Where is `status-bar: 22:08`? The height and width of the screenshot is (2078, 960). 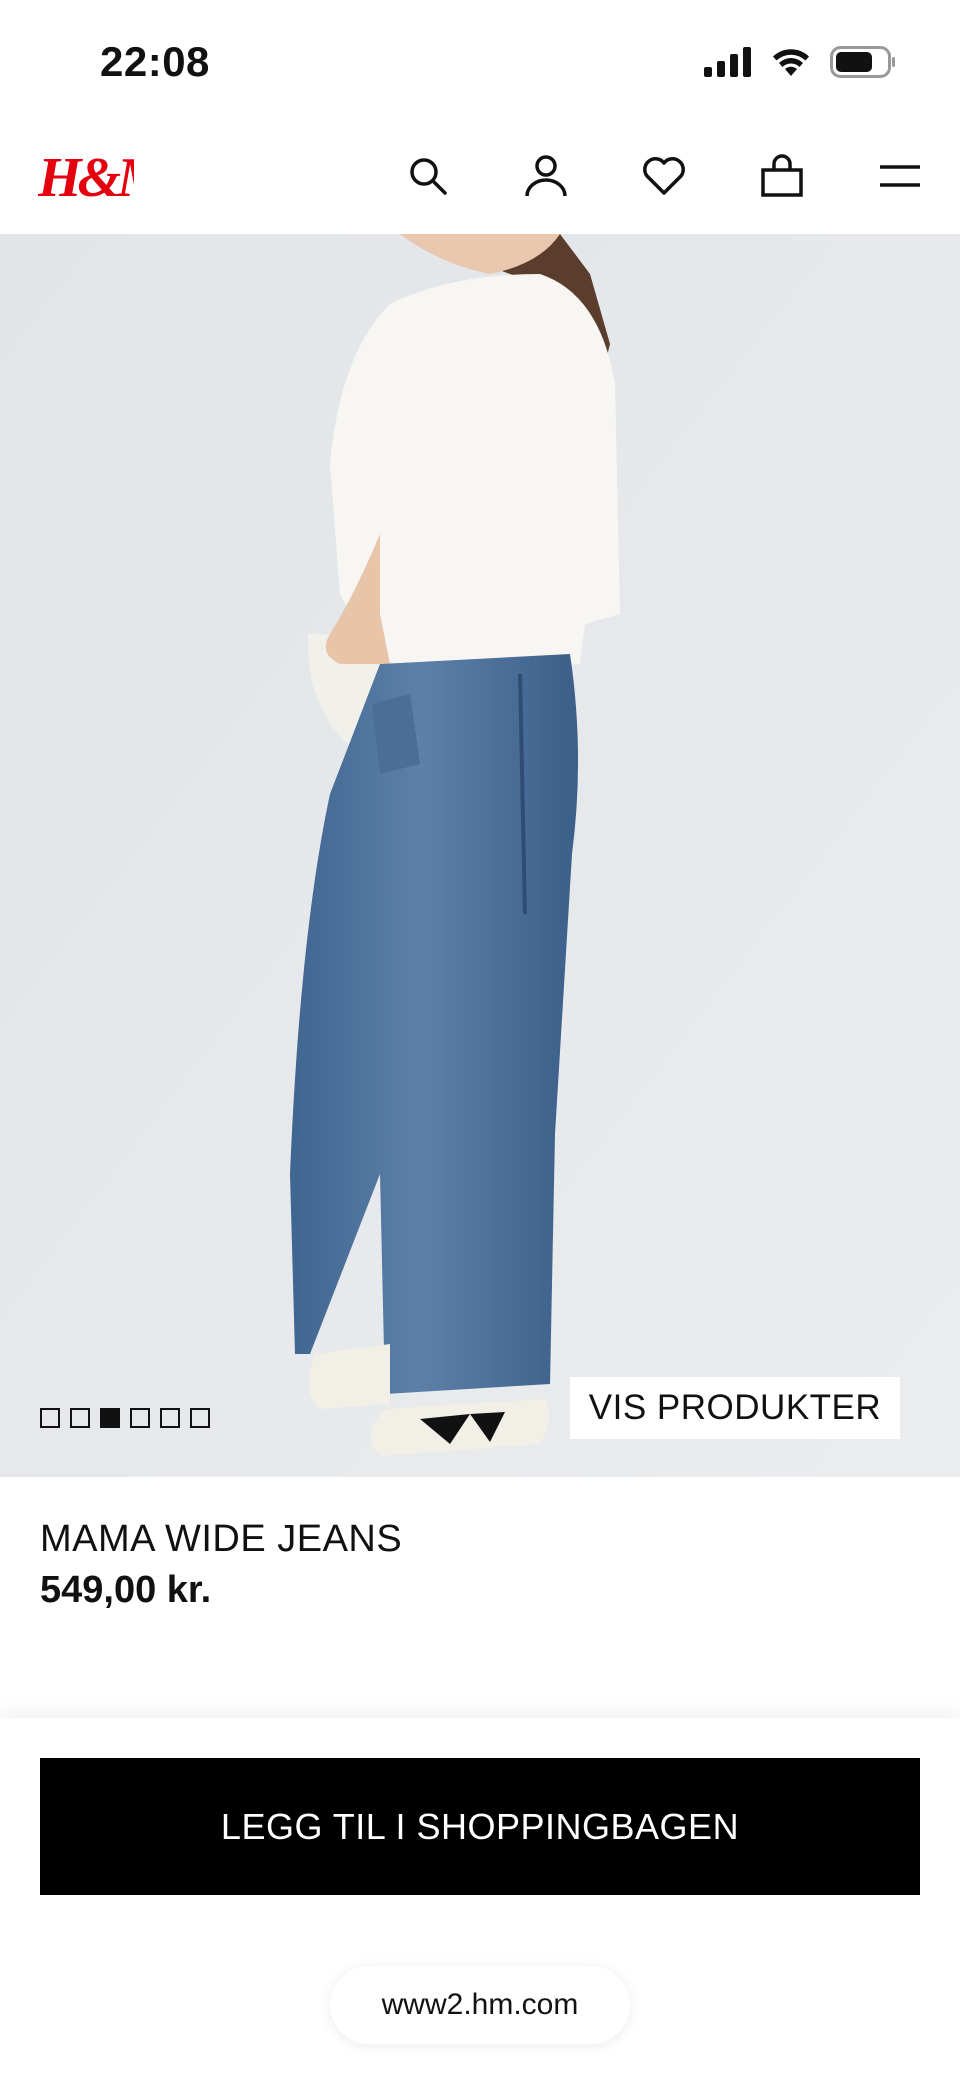 status-bar: 22:08 is located at coordinates (480, 60).